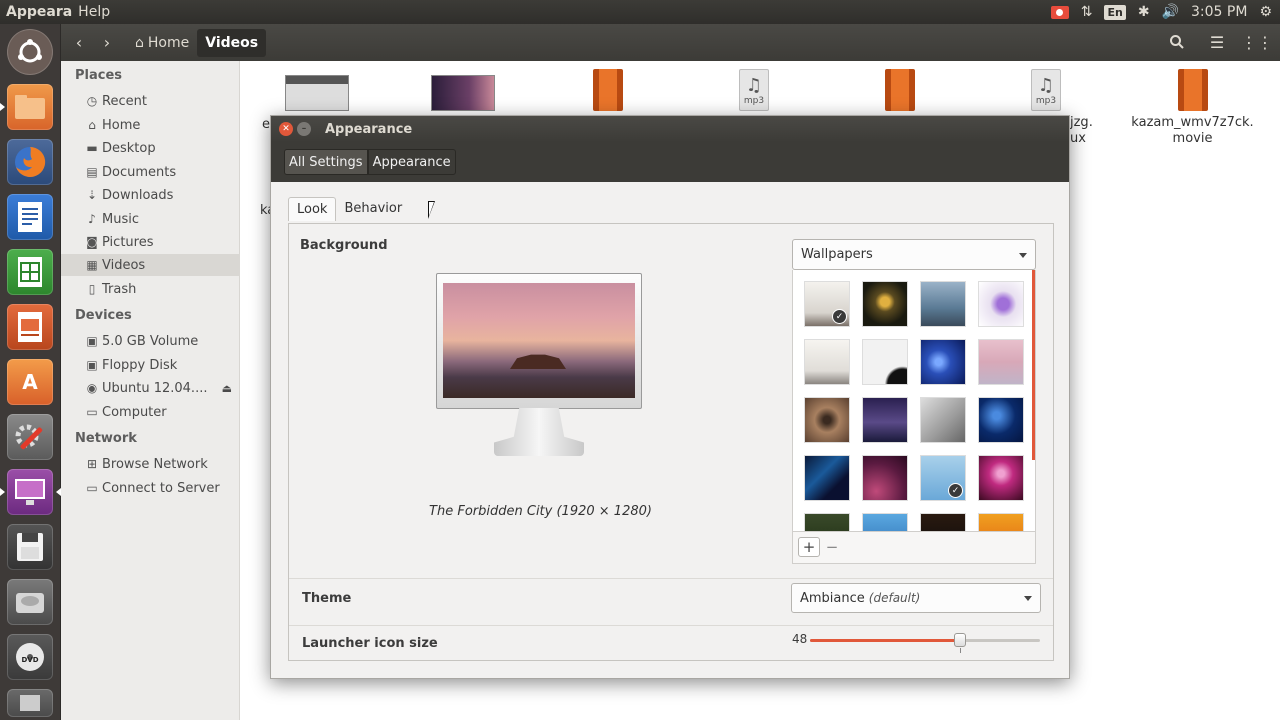  I want to click on calc-icon, so click(30, 272).